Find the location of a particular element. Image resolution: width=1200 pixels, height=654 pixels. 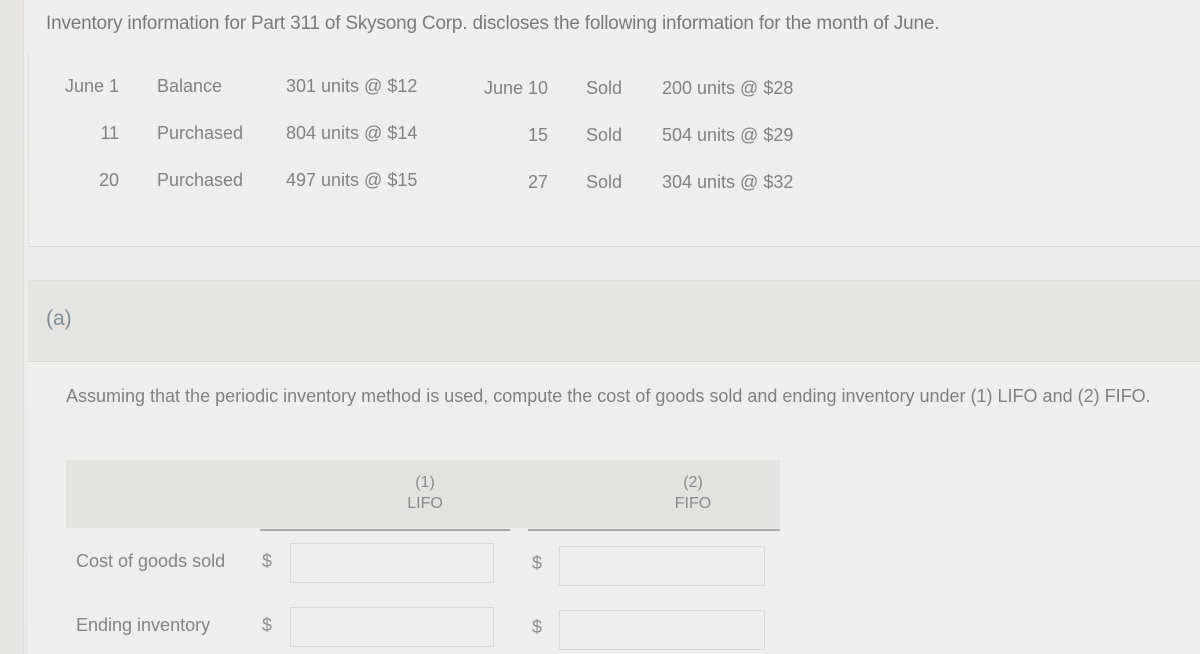

lifo-header-underline is located at coordinates (385, 530).